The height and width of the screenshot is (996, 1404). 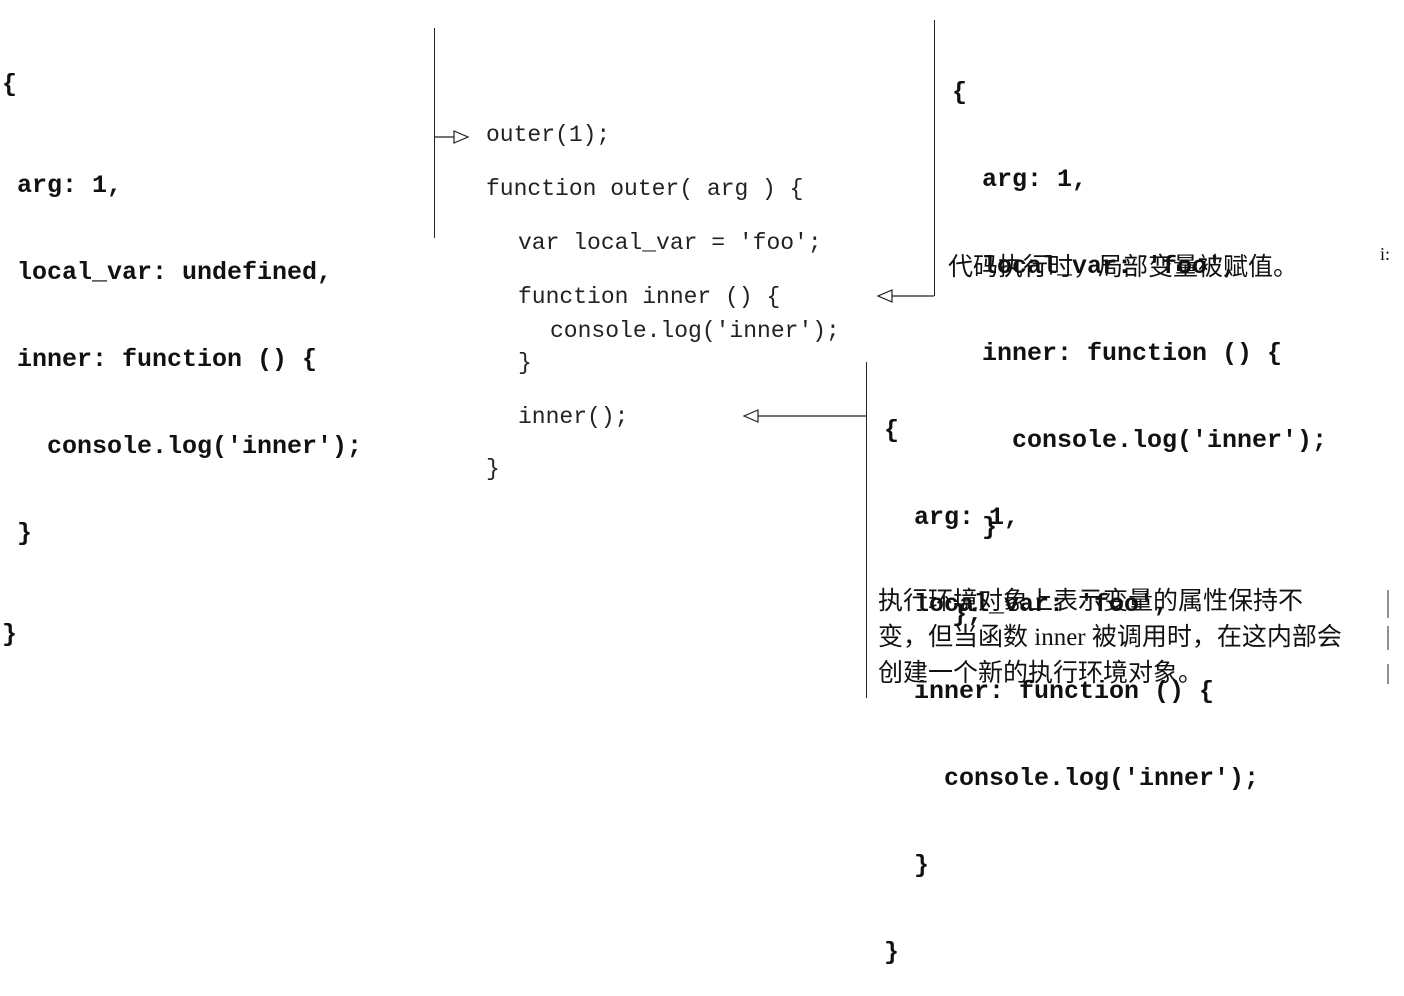 I want to click on arrow-to-outer-call, so click(x=452, y=137).